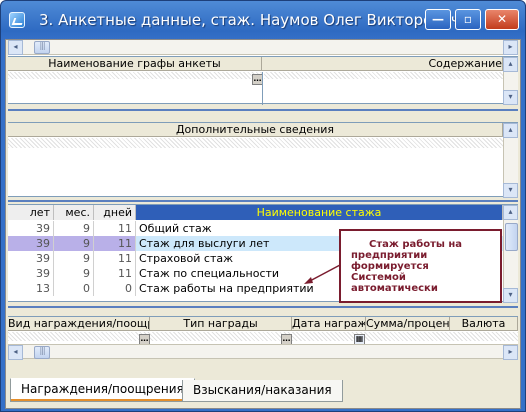 The width and height of the screenshot is (526, 412). I want to click on callout-line: Стаж работы на, so click(416, 244).